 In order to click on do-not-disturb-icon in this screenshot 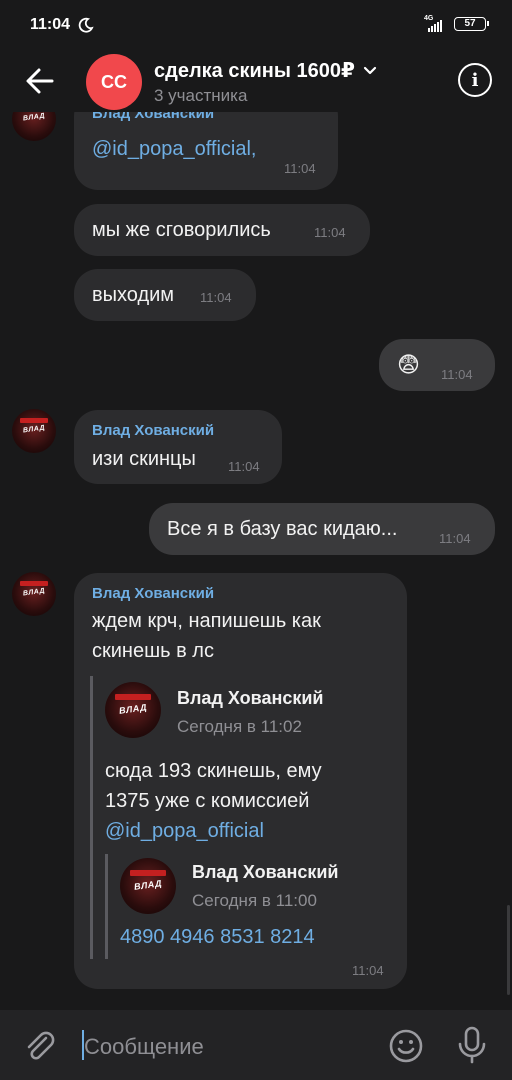, I will do `click(86, 25)`.